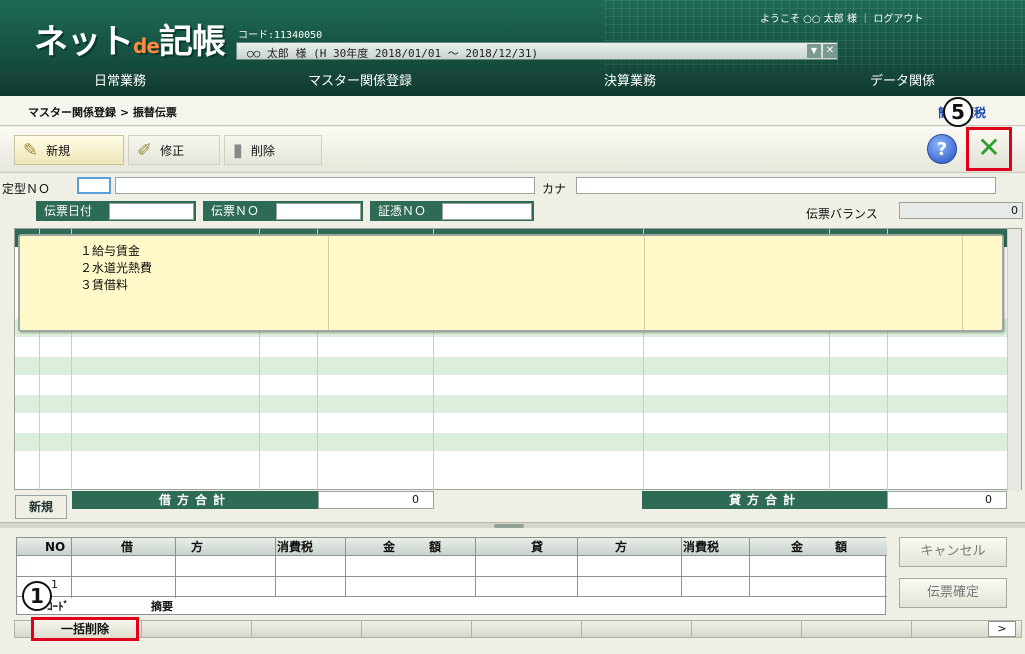 The image size is (1025, 654). What do you see at coordinates (902, 82) in the screenshot?
I see `menu-data: データ関係` at bounding box center [902, 82].